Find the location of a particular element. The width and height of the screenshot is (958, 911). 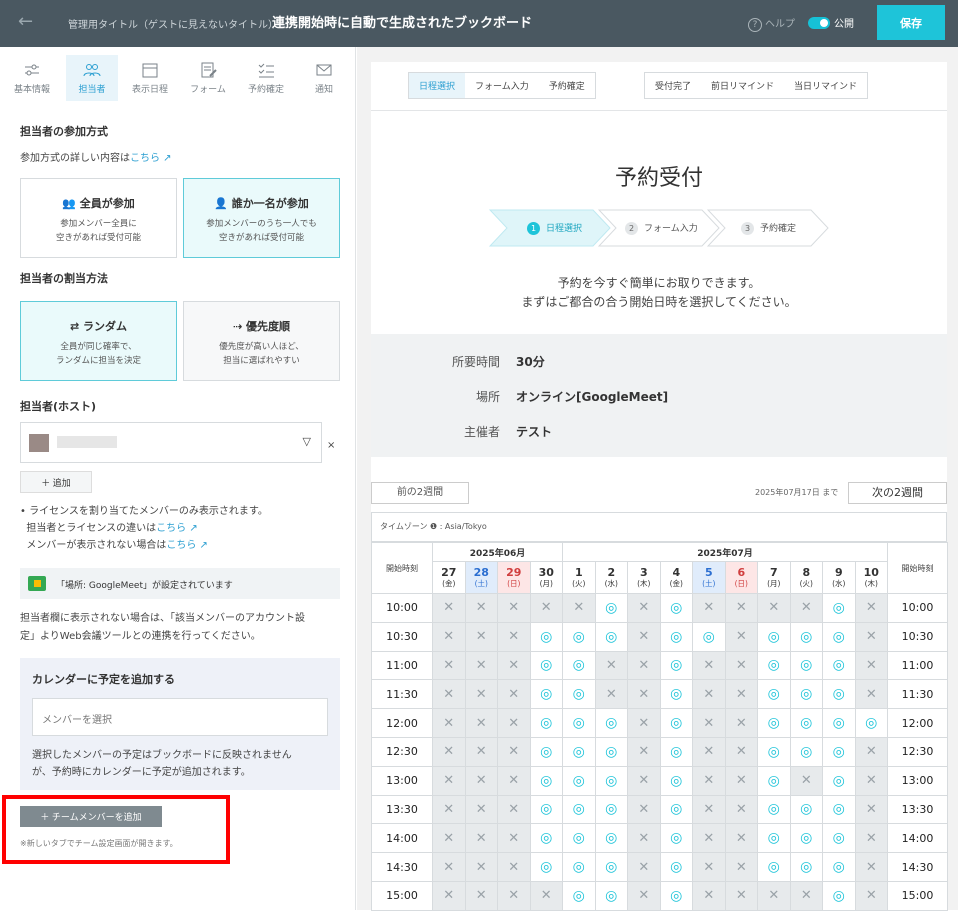

option-all-participate: 👥 全員が参加 参加メンバー全員に 空きがあれば受付可能 is located at coordinates (98, 218).